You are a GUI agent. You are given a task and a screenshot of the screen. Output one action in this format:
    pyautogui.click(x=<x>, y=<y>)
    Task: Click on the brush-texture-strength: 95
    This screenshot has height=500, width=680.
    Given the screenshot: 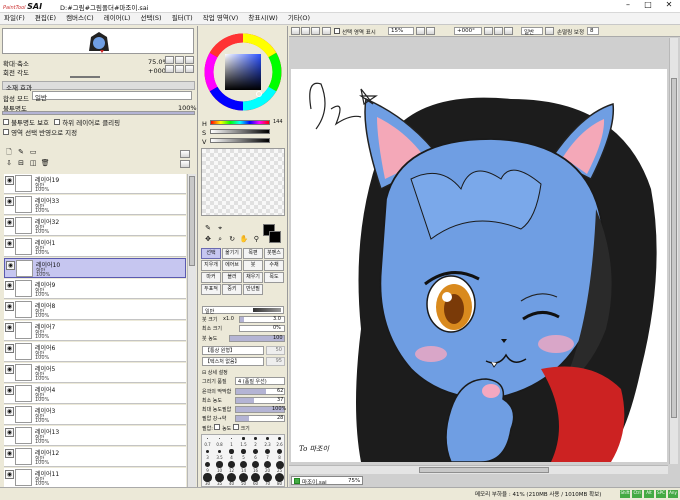 What is the action you would take?
    pyautogui.click(x=275, y=361)
    